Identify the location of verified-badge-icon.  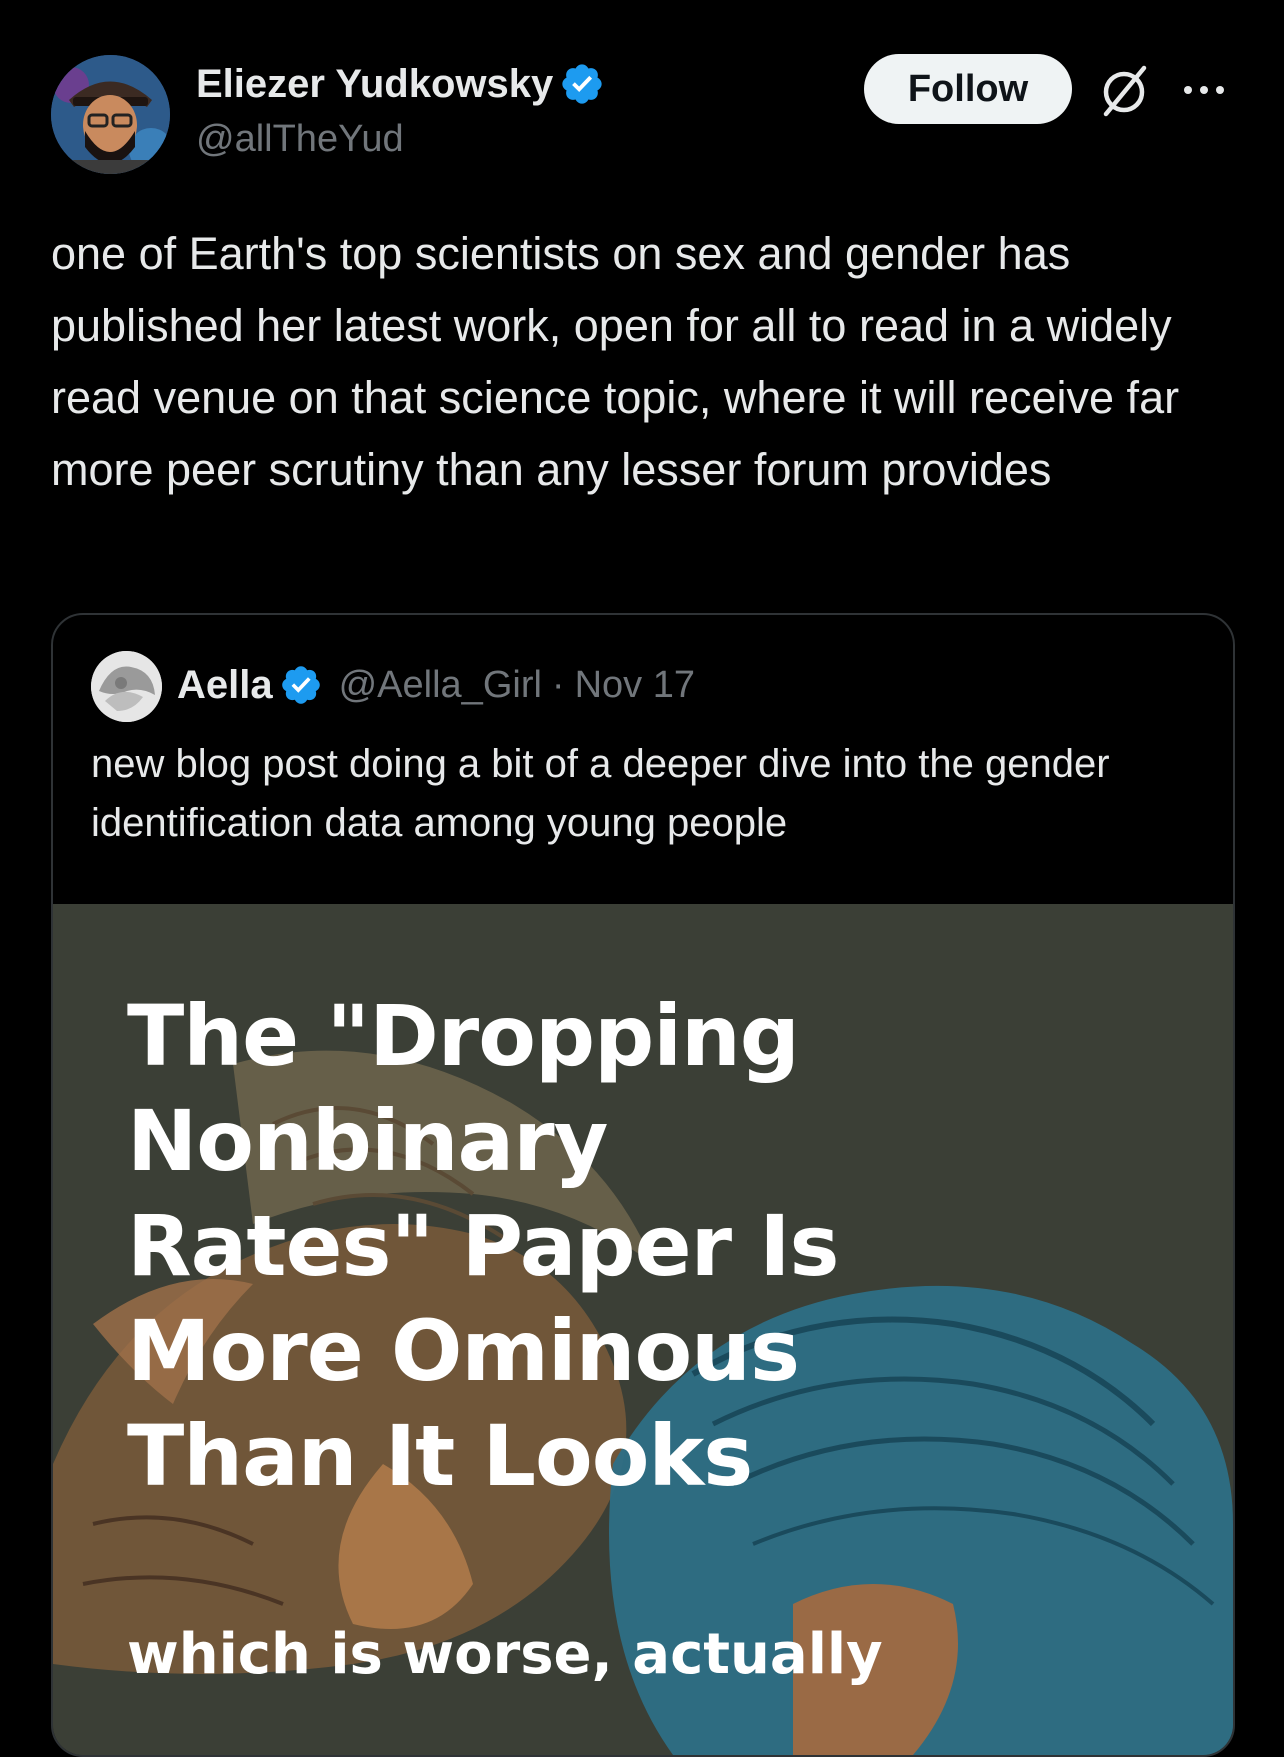
(582, 84).